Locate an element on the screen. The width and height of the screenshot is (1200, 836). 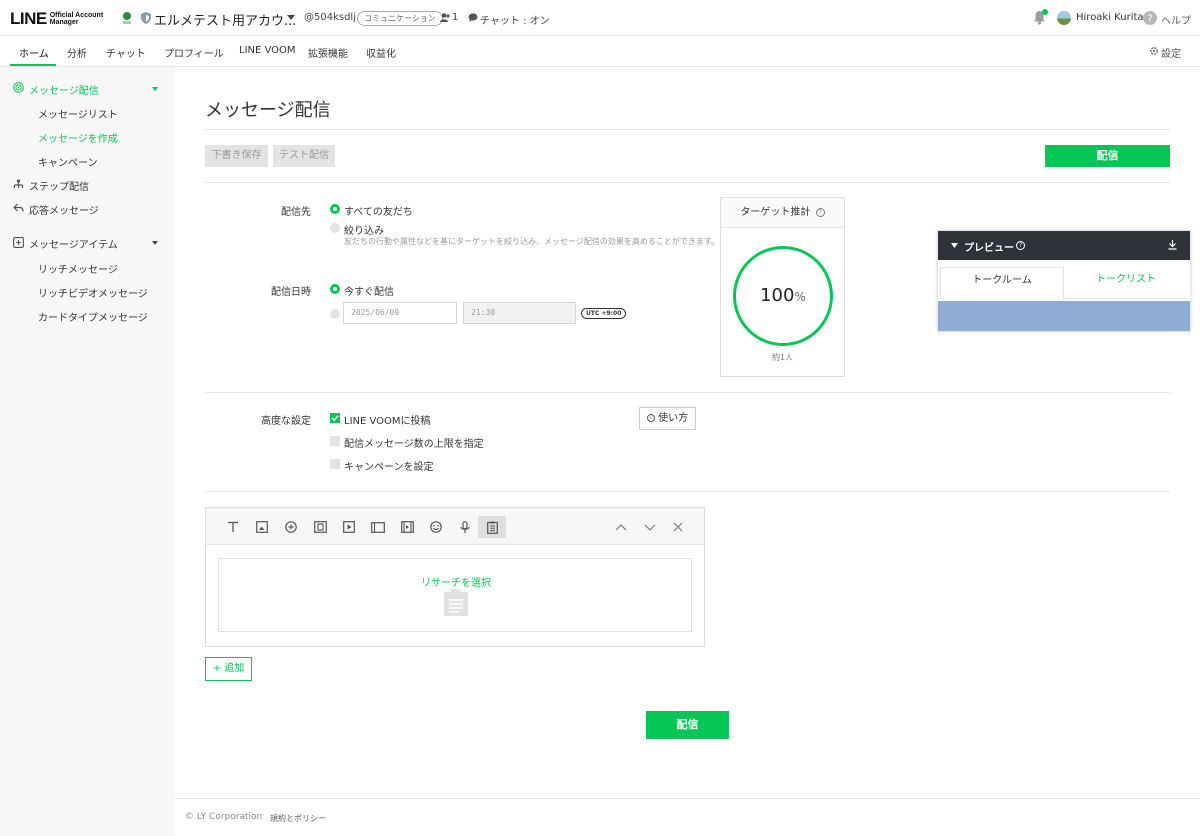
schedule-time-field: 21:30 is located at coordinates (519, 313).